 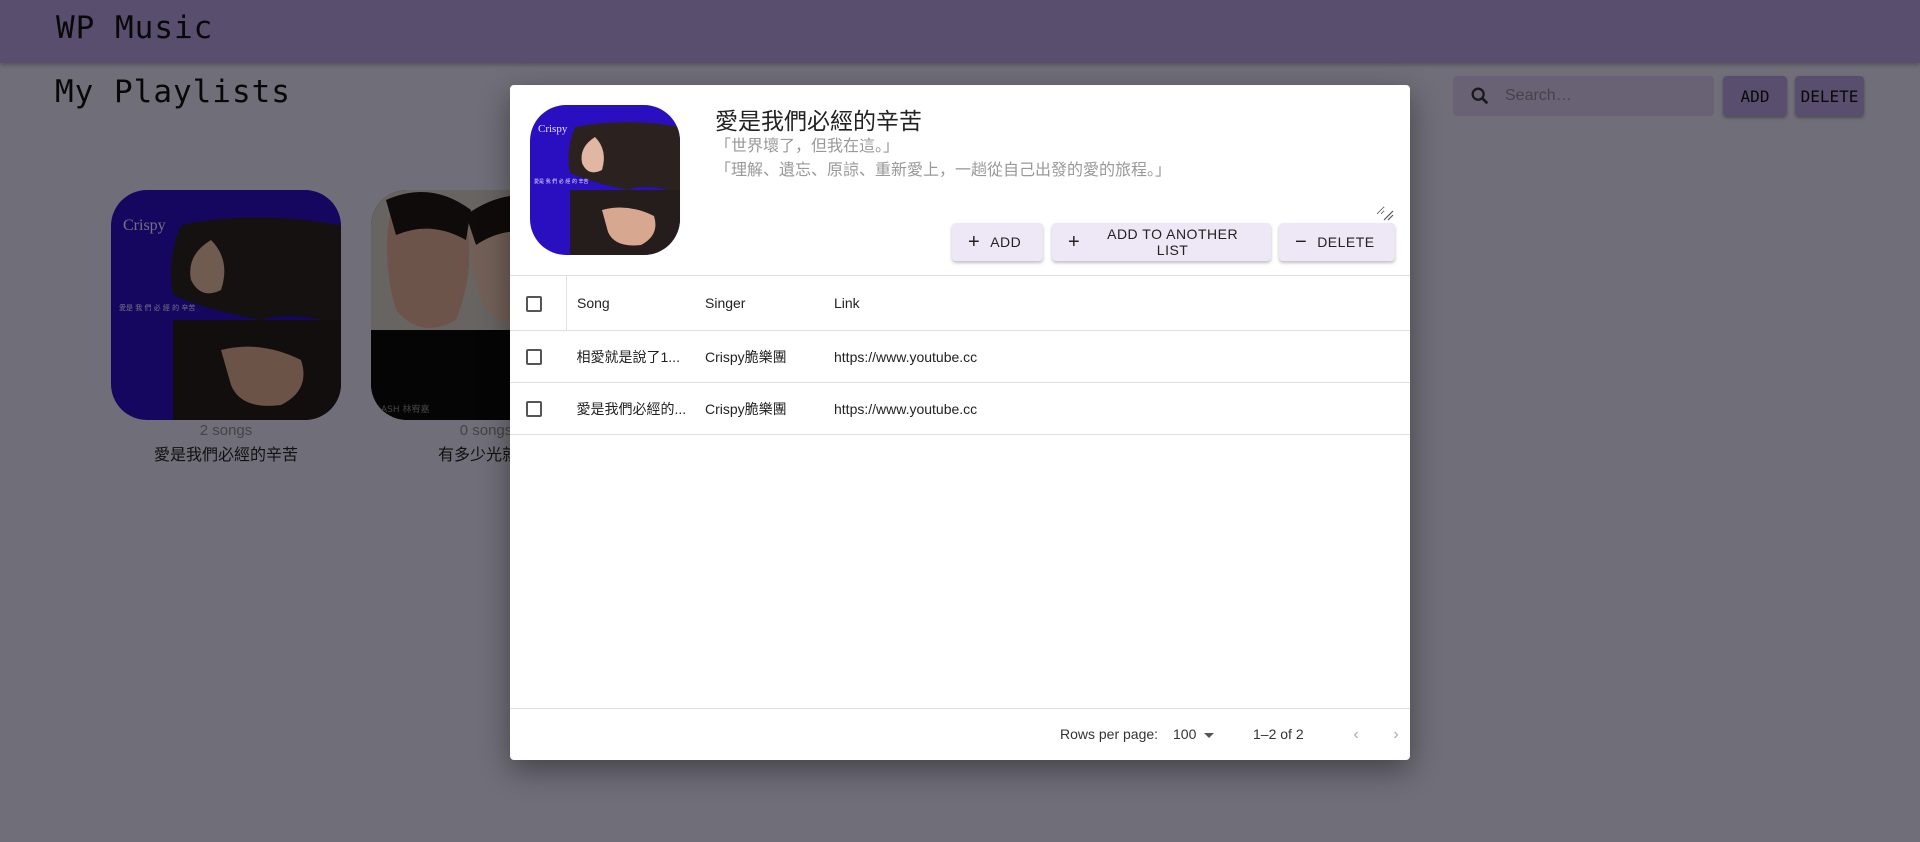 What do you see at coordinates (1346, 242) in the screenshot?
I see `delete-song-label: DELETE` at bounding box center [1346, 242].